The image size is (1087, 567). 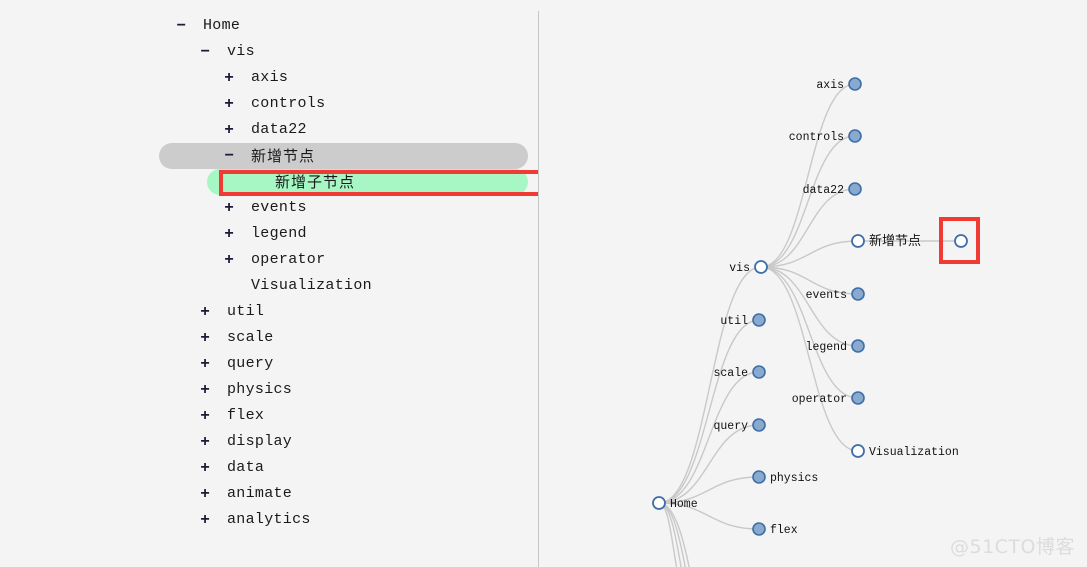 I want to click on graph-node-operator: operator, so click(x=828, y=398).